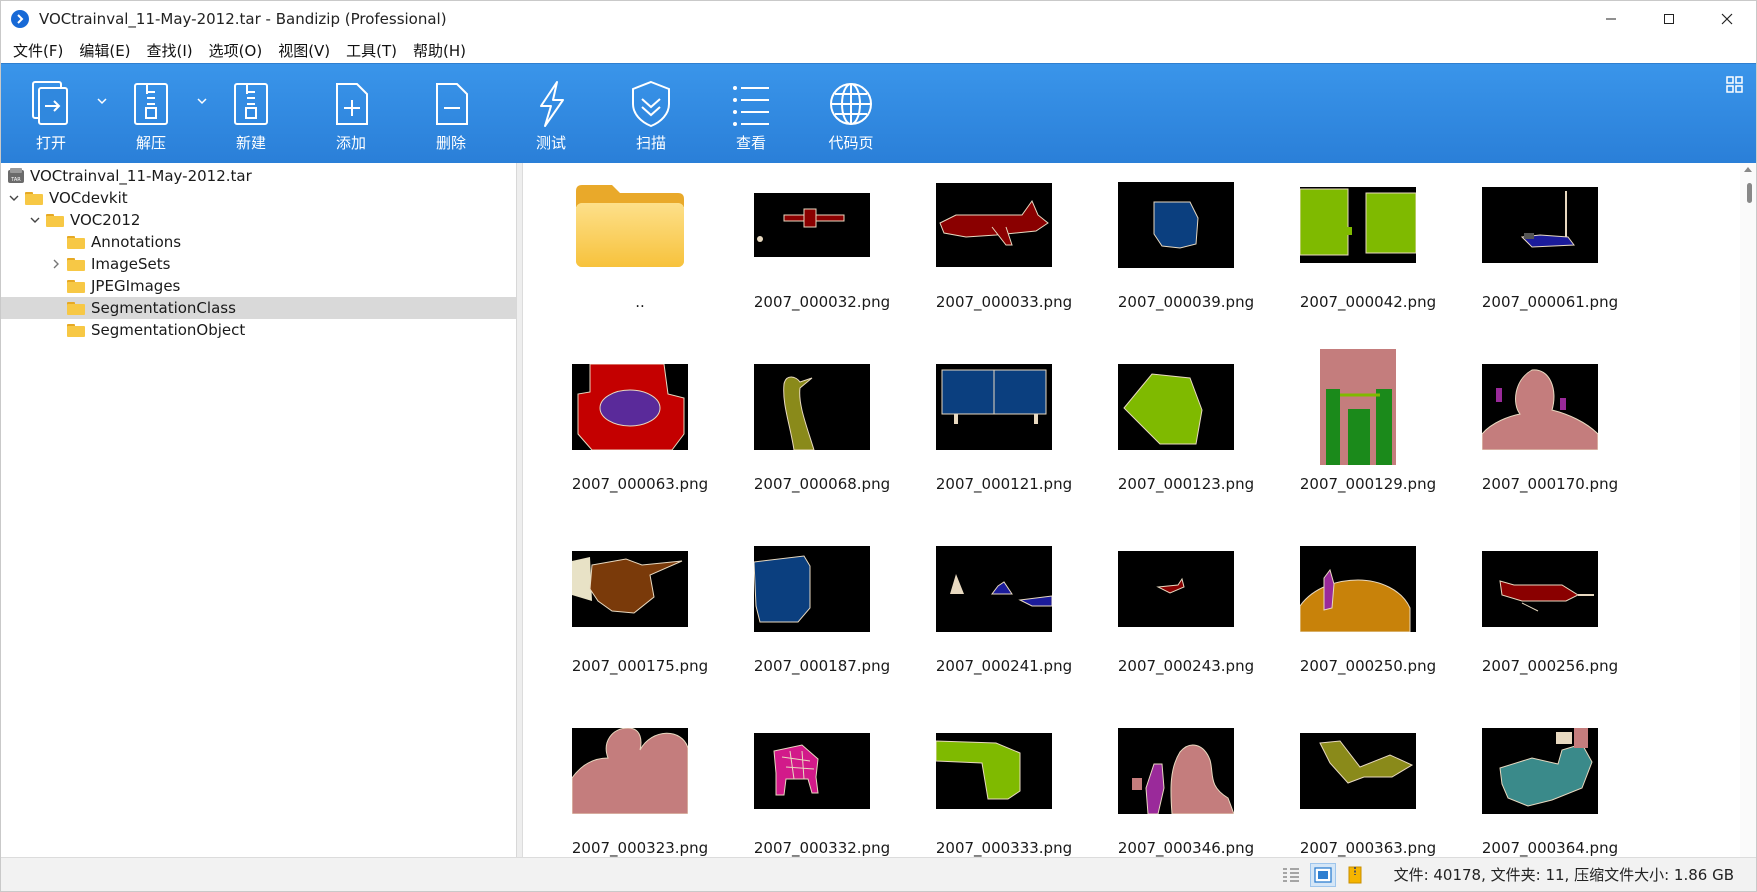  Describe the element at coordinates (640, 258) in the screenshot. I see `parent-folder-item: ..` at that location.